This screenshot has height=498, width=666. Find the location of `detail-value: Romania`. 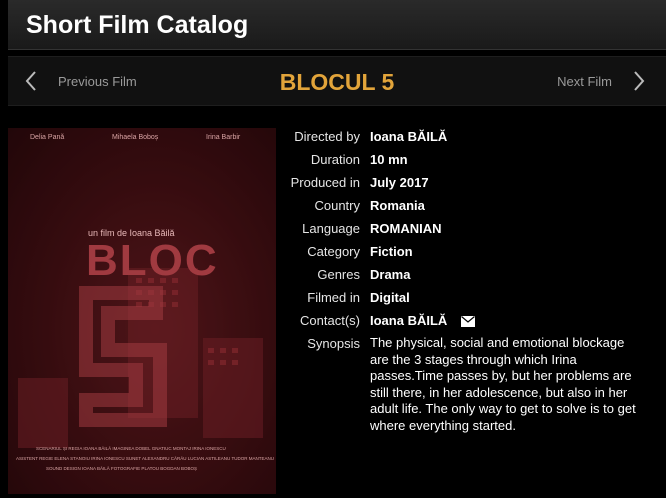

detail-value: Romania is located at coordinates (397, 205).